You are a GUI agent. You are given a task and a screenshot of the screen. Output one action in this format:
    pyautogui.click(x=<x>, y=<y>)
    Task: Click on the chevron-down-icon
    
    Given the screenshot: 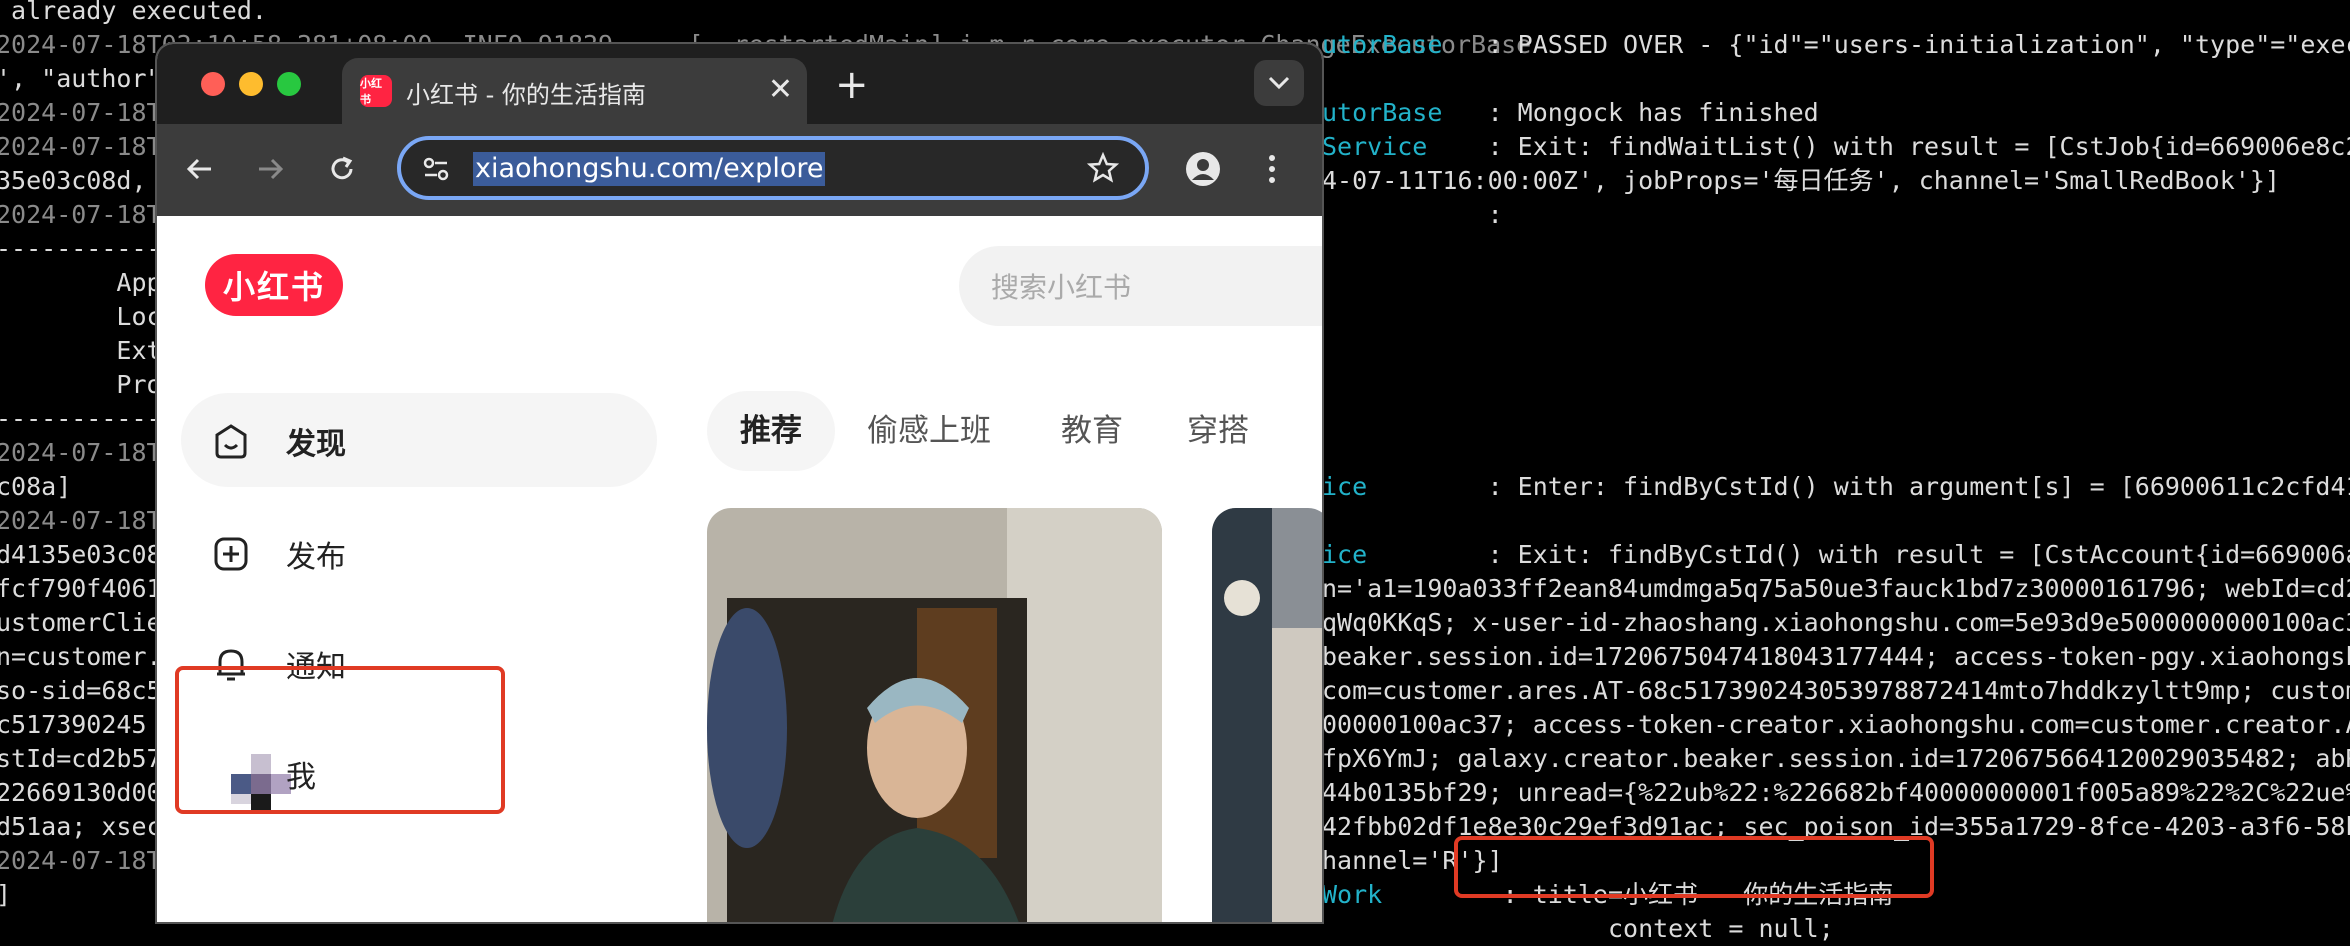 What is the action you would take?
    pyautogui.click(x=1279, y=83)
    